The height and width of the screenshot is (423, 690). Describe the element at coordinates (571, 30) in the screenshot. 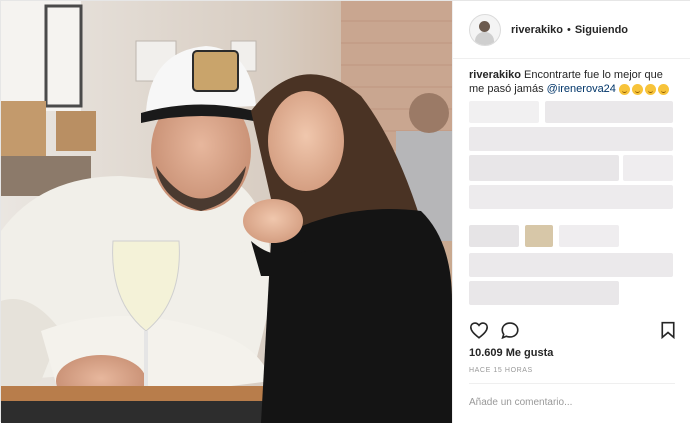

I see `post-header: riverakiko • Siguiendo` at that location.